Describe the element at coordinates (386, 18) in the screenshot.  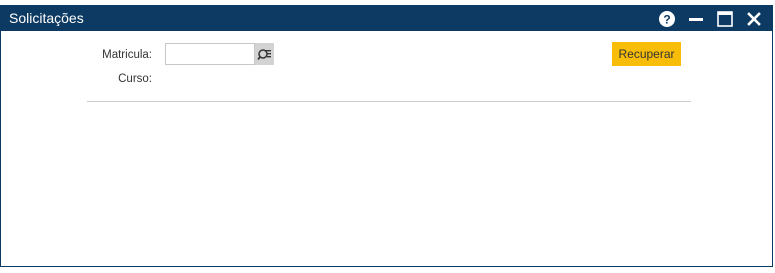
I see `window-titlebar: Solicitações ?` at that location.